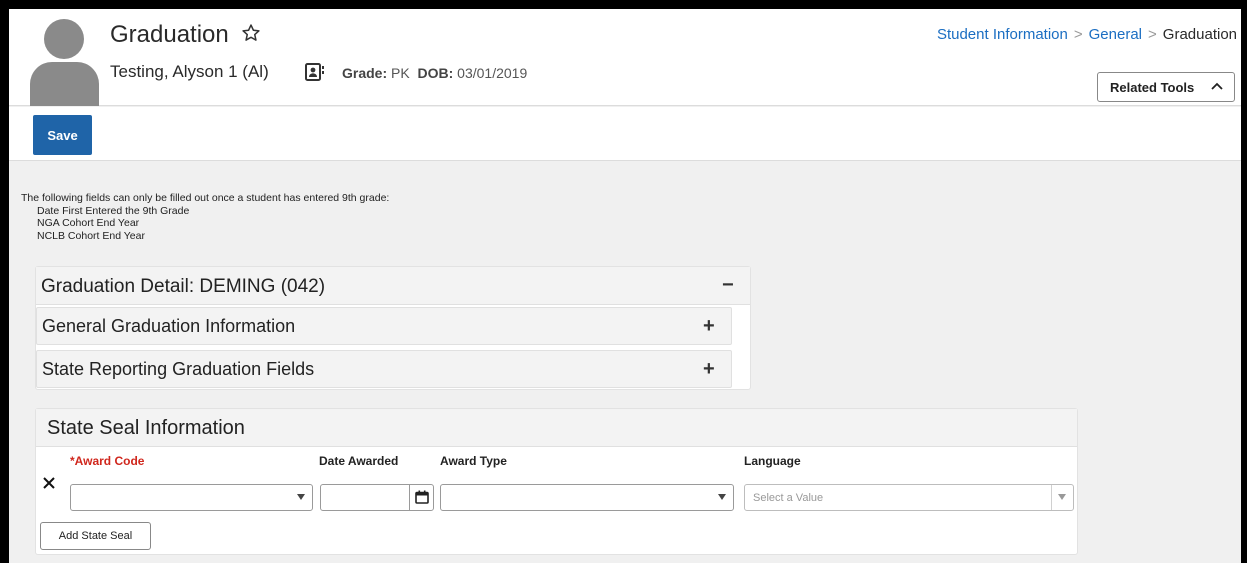  What do you see at coordinates (64, 62) in the screenshot?
I see `avatar` at bounding box center [64, 62].